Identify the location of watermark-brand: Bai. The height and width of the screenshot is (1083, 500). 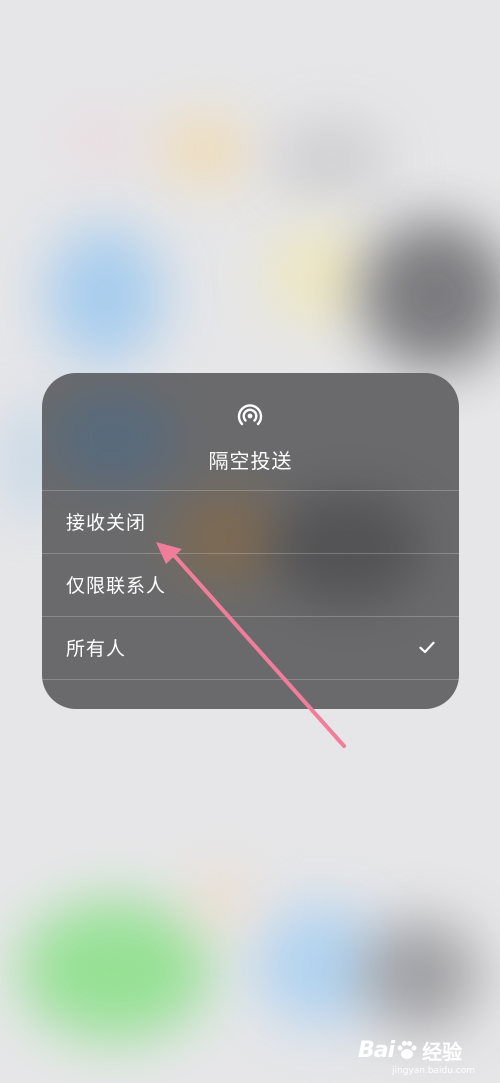
(376, 1050).